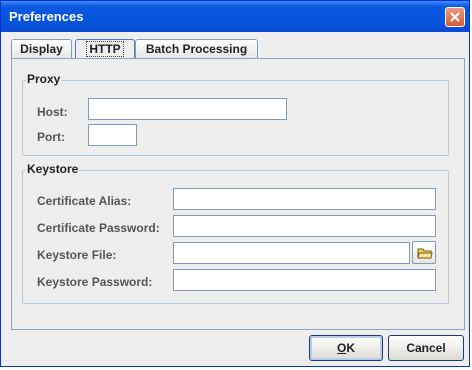 The height and width of the screenshot is (370, 472). Describe the element at coordinates (84, 201) in the screenshot. I see `certificate-alias-label: Certificate Alias:` at that location.